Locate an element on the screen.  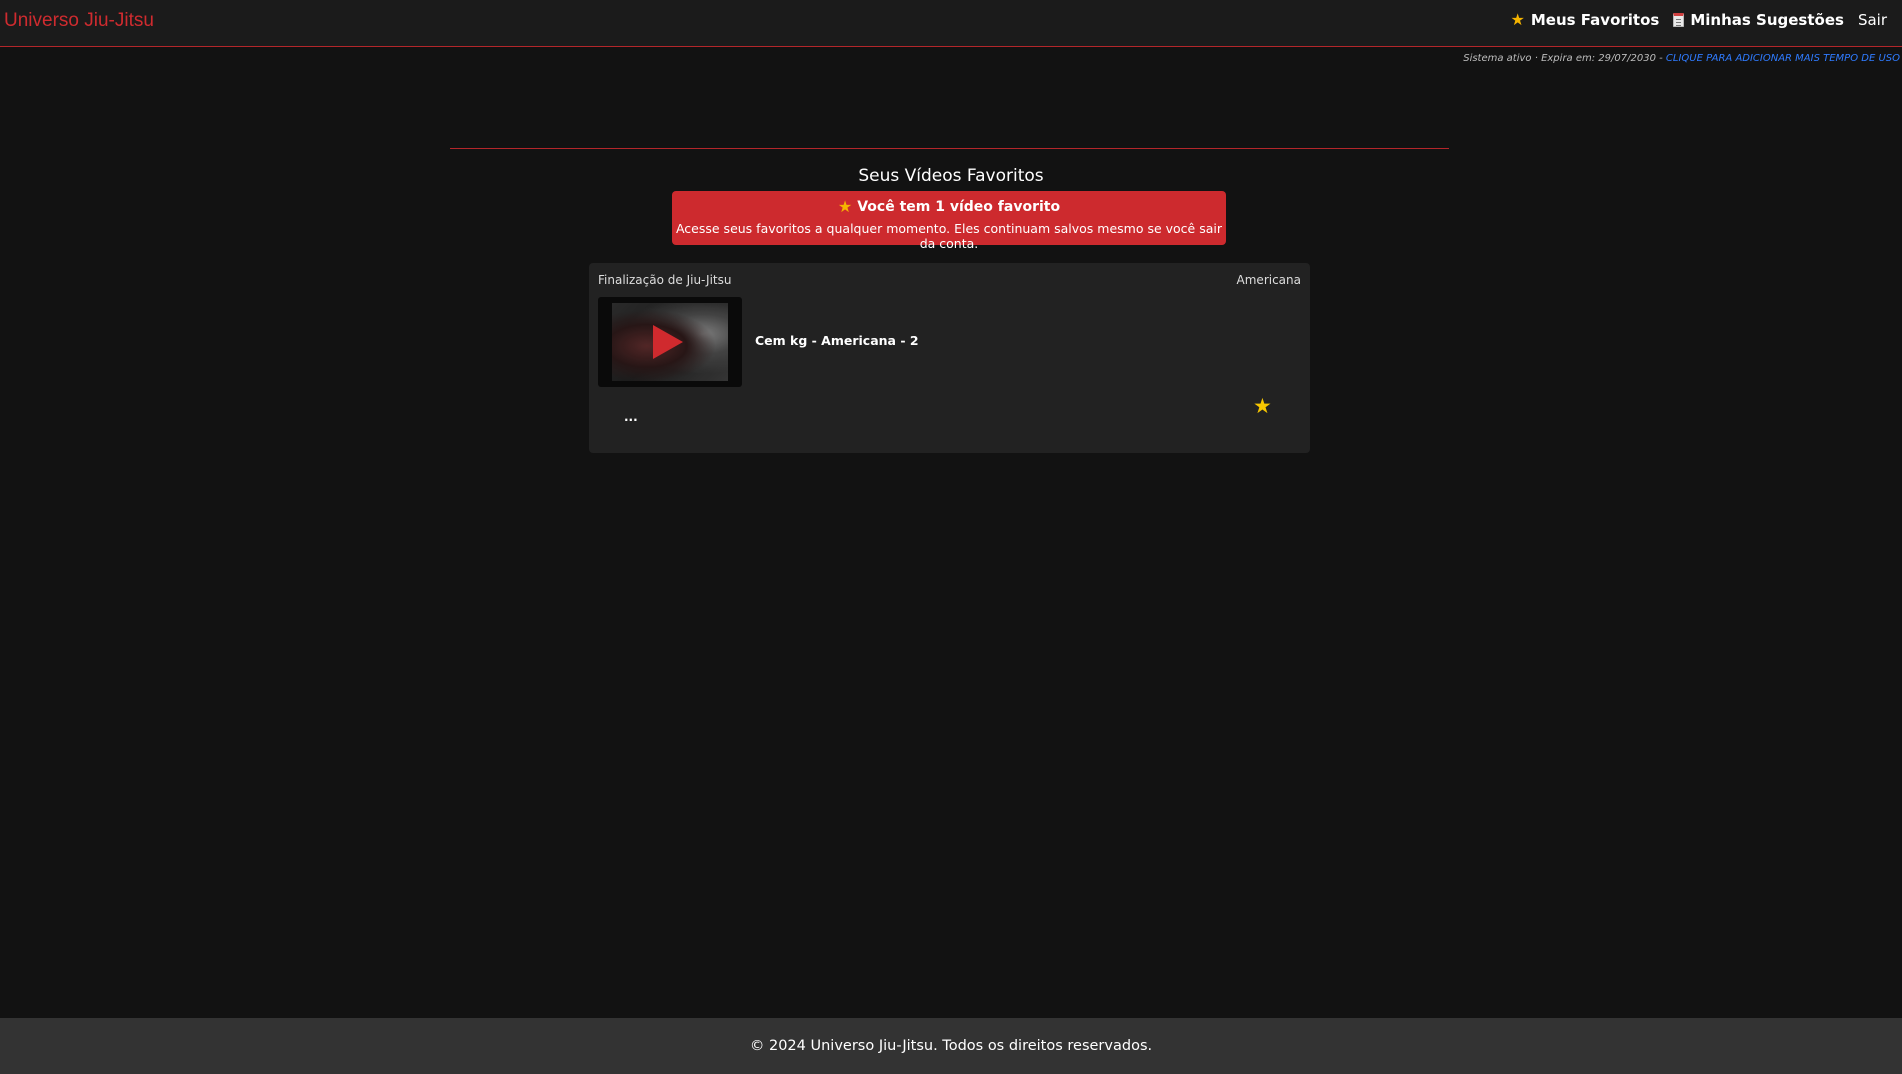
nav-menu: ★ Meus Favoritos Minhas Sugestões Sair is located at coordinates (1699, 20).